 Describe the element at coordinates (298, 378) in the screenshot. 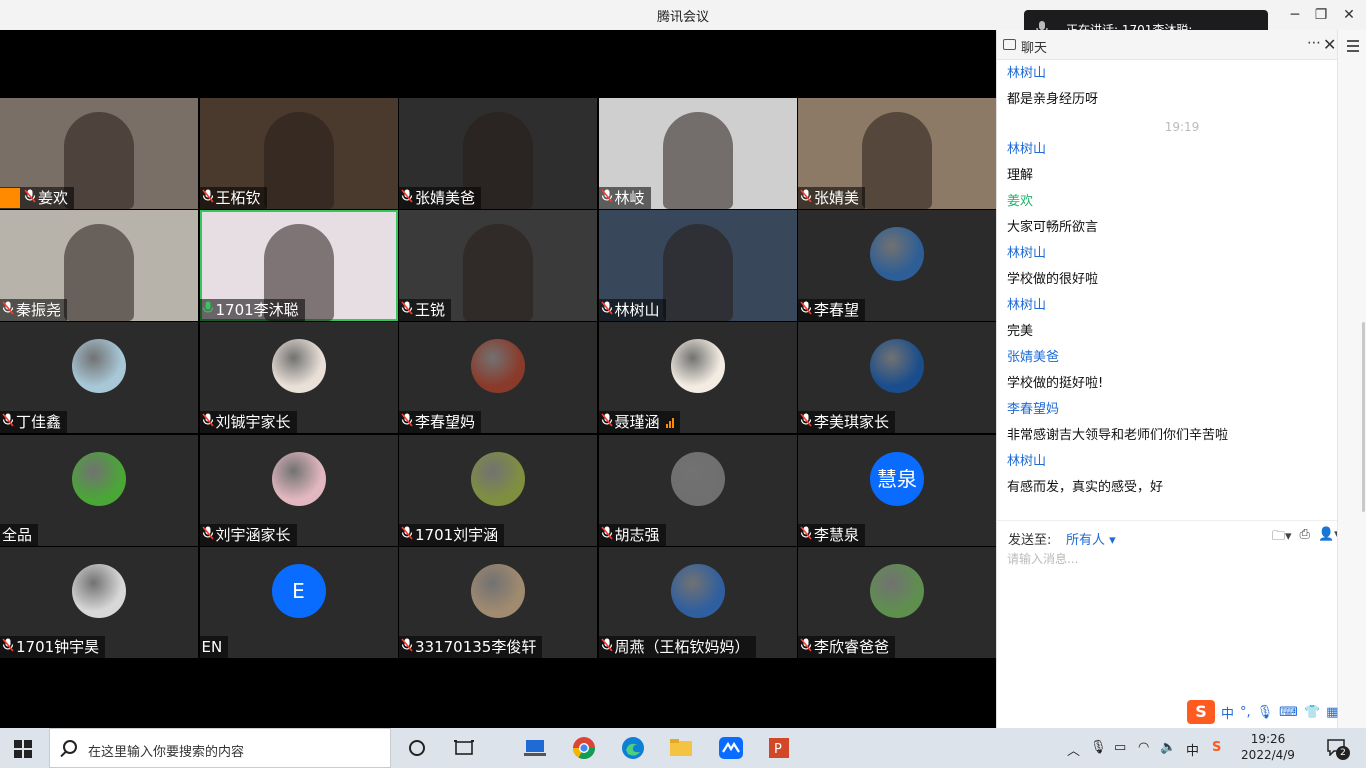

I see `participant-tile: 刘铖宇家长` at that location.